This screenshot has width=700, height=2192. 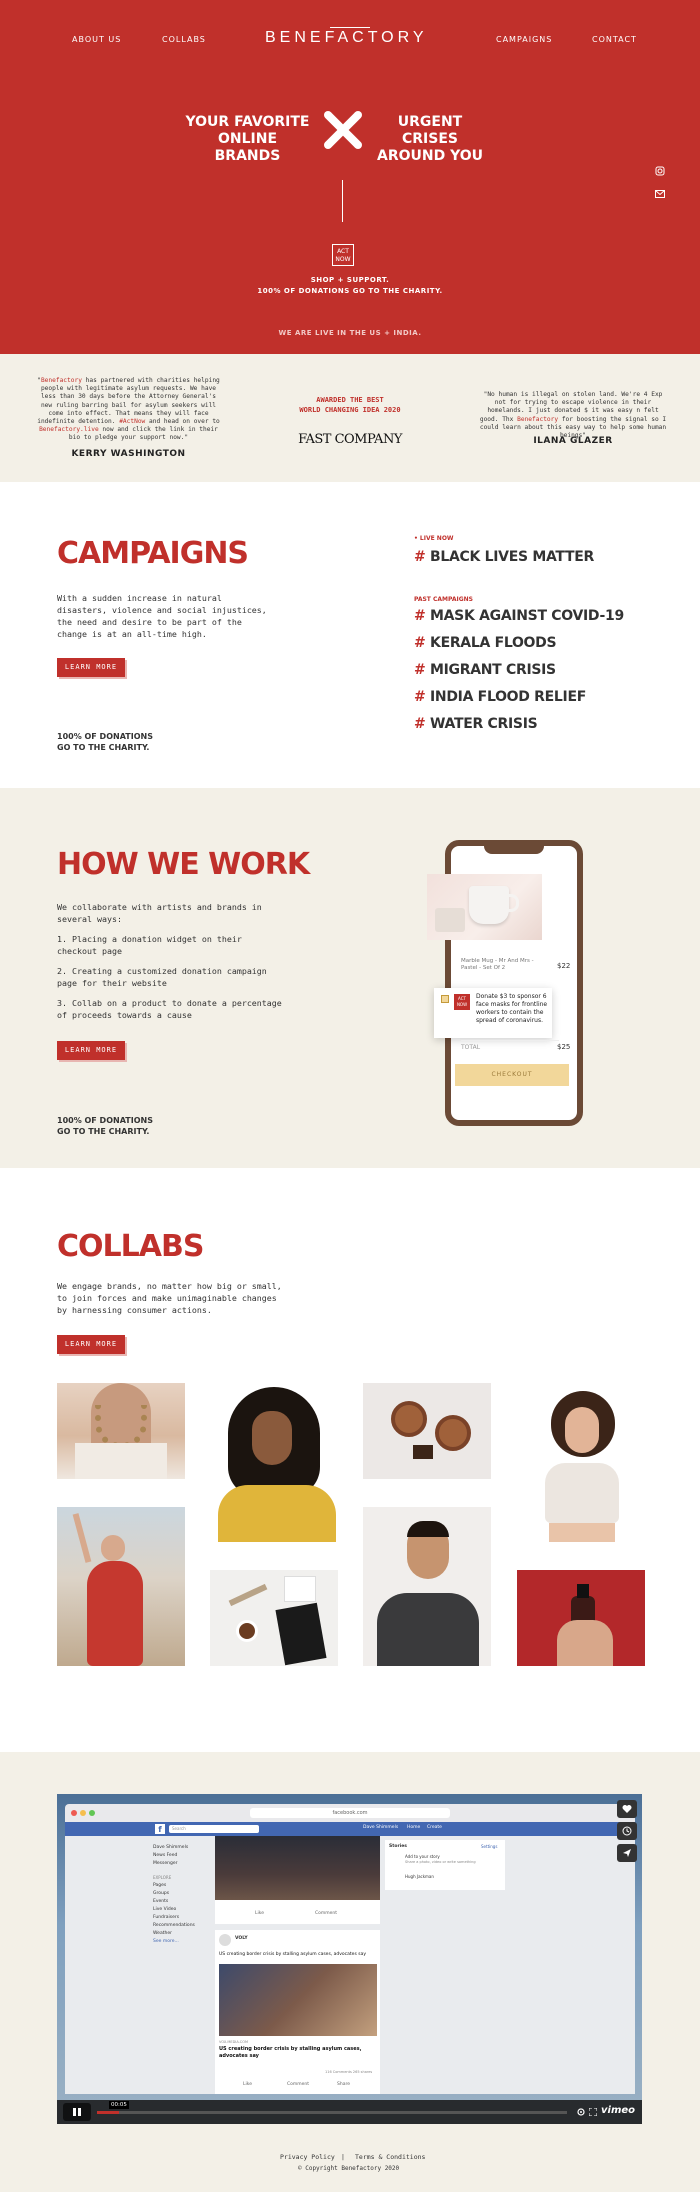 I want to click on campaigns-learn-more-button: LEARN MORE, so click(x=91, y=667).